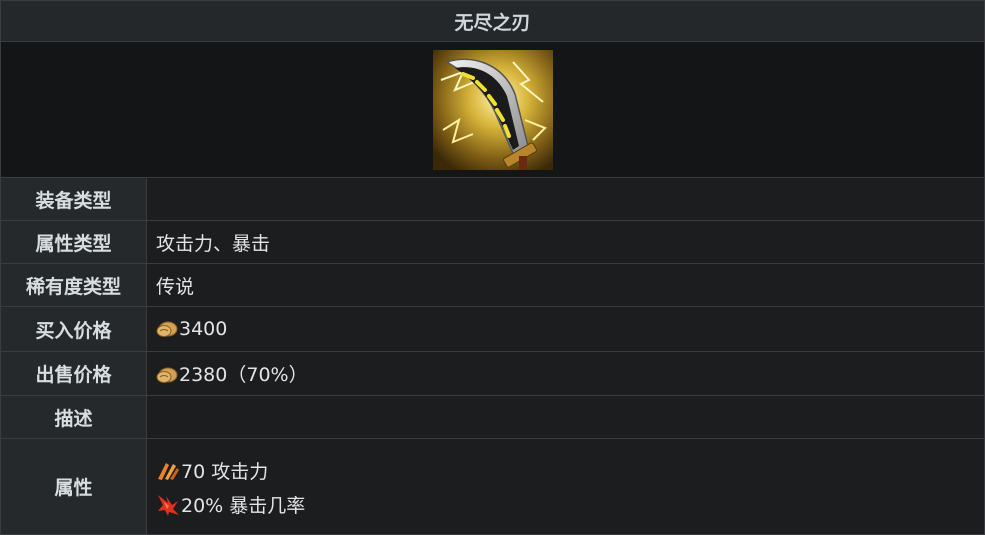 The height and width of the screenshot is (535, 985). I want to click on row-equipment-type: 装备类型, so click(492, 199).